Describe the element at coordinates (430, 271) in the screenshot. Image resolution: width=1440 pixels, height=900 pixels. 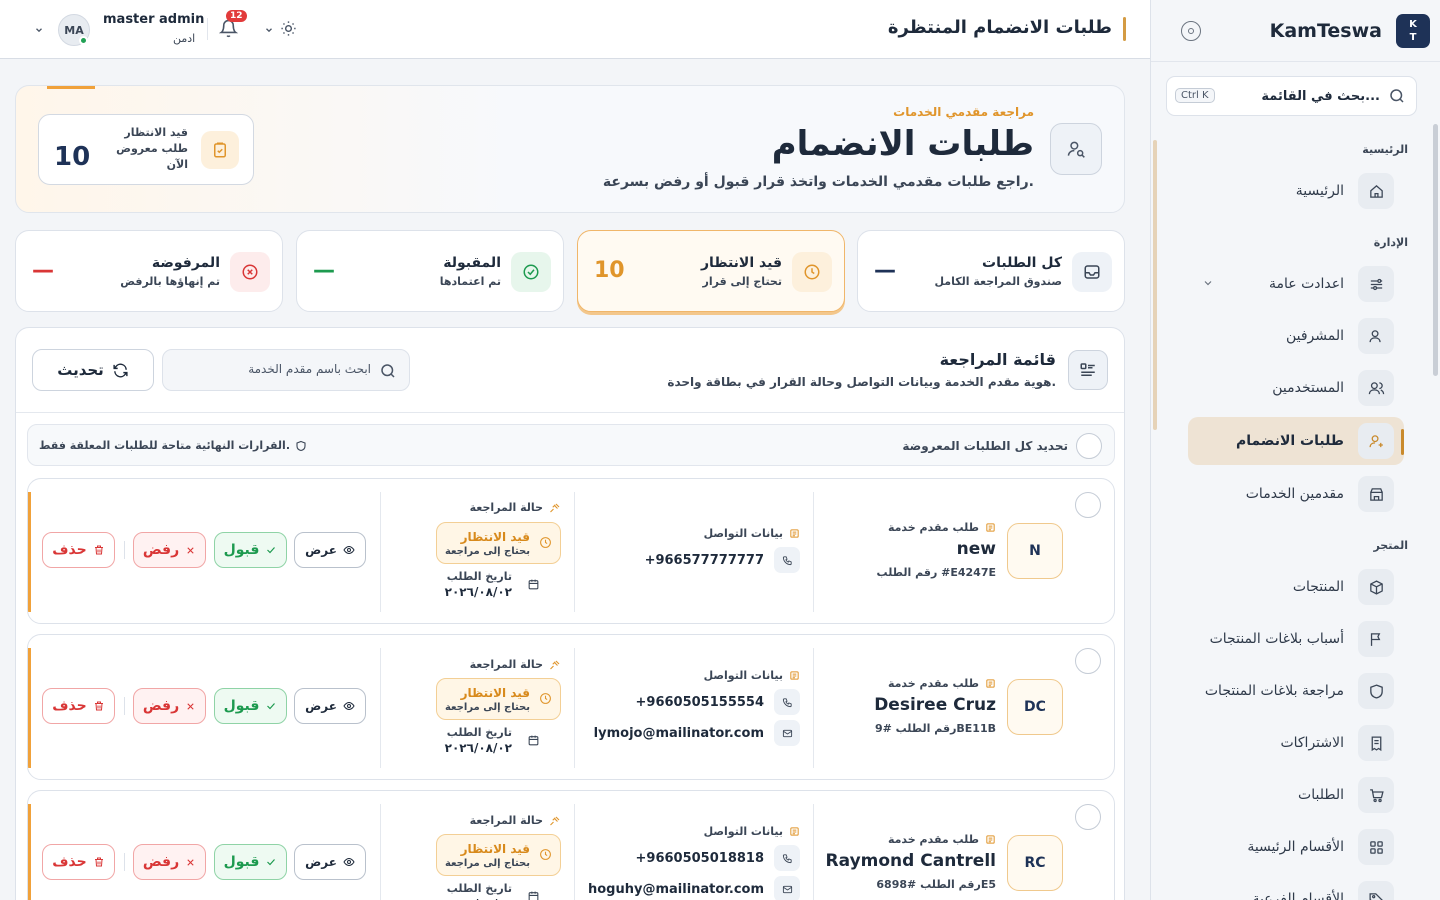
I see `stat-card-accepted: المقبولة تم اعتمادها —` at that location.